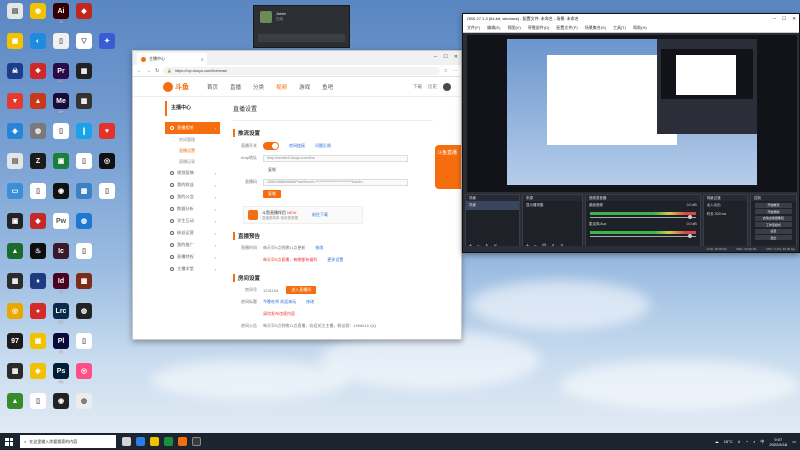 The image size is (800, 450). What do you see at coordinates (739, 441) in the screenshot?
I see `chevron-up-icon: ∧` at bounding box center [739, 441].